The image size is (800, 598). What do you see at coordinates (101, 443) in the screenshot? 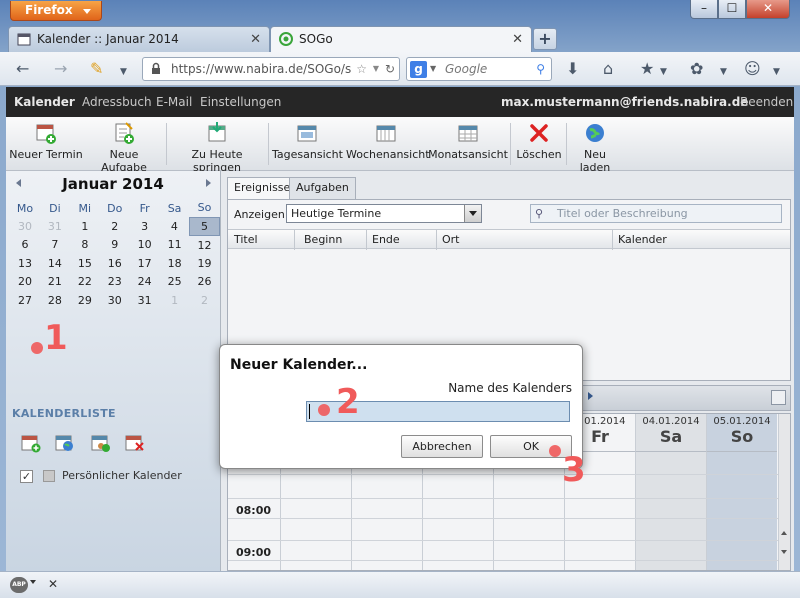
I see `share-calendar-icon` at bounding box center [101, 443].